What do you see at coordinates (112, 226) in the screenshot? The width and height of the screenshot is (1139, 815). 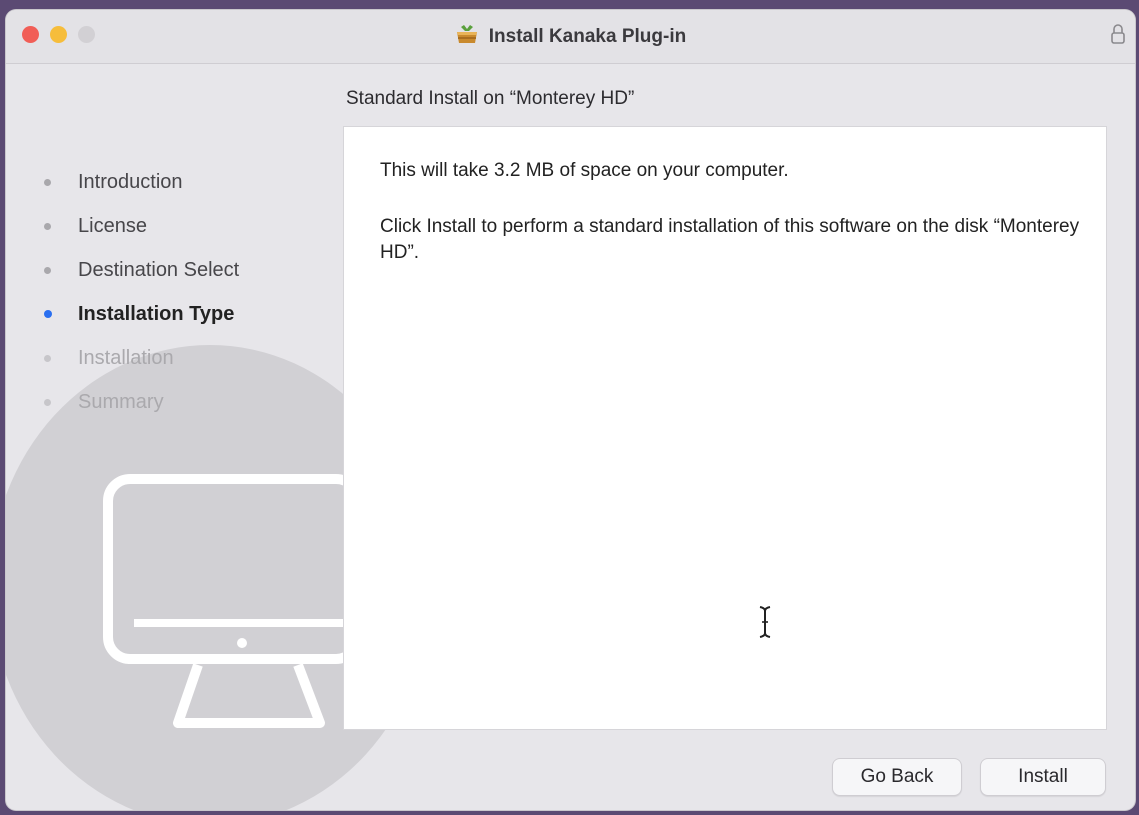 I see `step-label: License` at bounding box center [112, 226].